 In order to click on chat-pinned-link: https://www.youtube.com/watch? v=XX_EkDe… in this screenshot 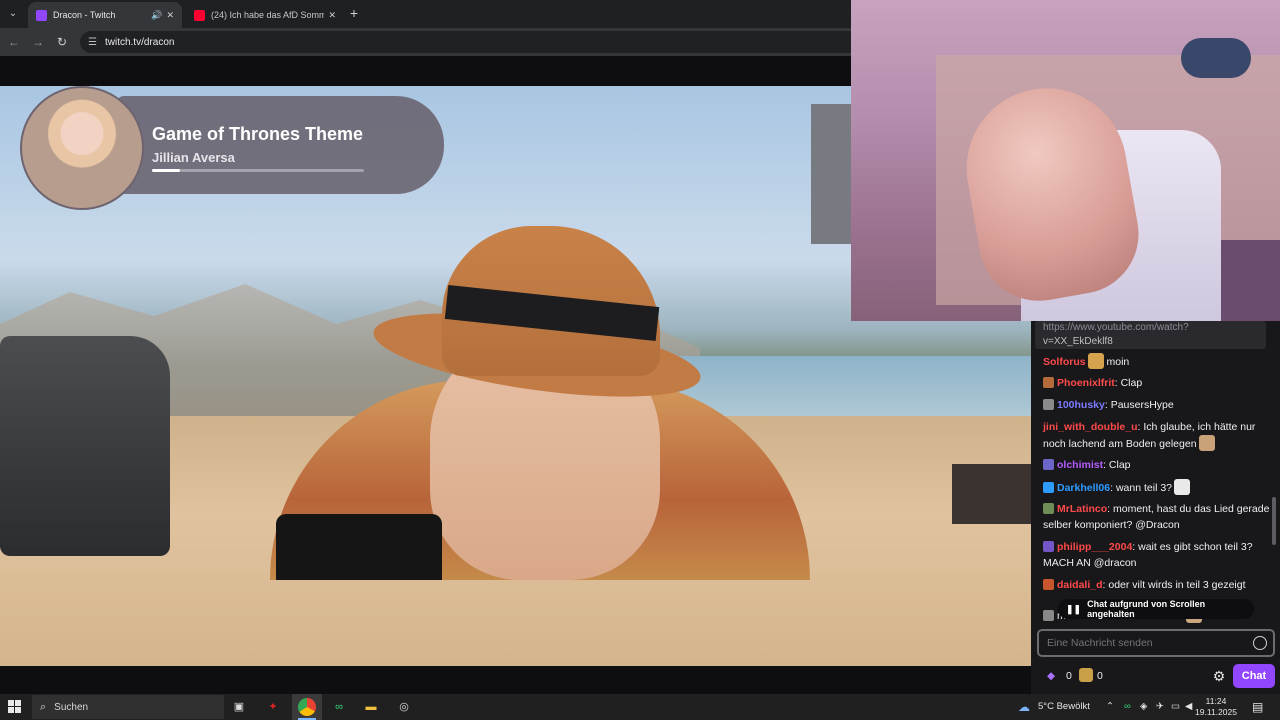, I will do `click(1150, 335)`.